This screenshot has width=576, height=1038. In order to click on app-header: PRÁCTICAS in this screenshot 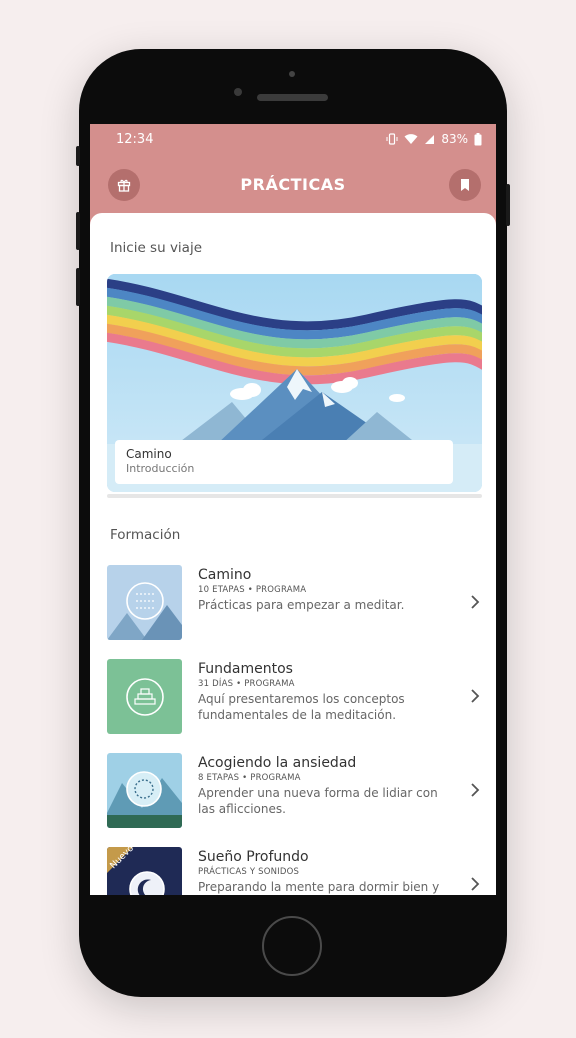, I will do `click(293, 184)`.